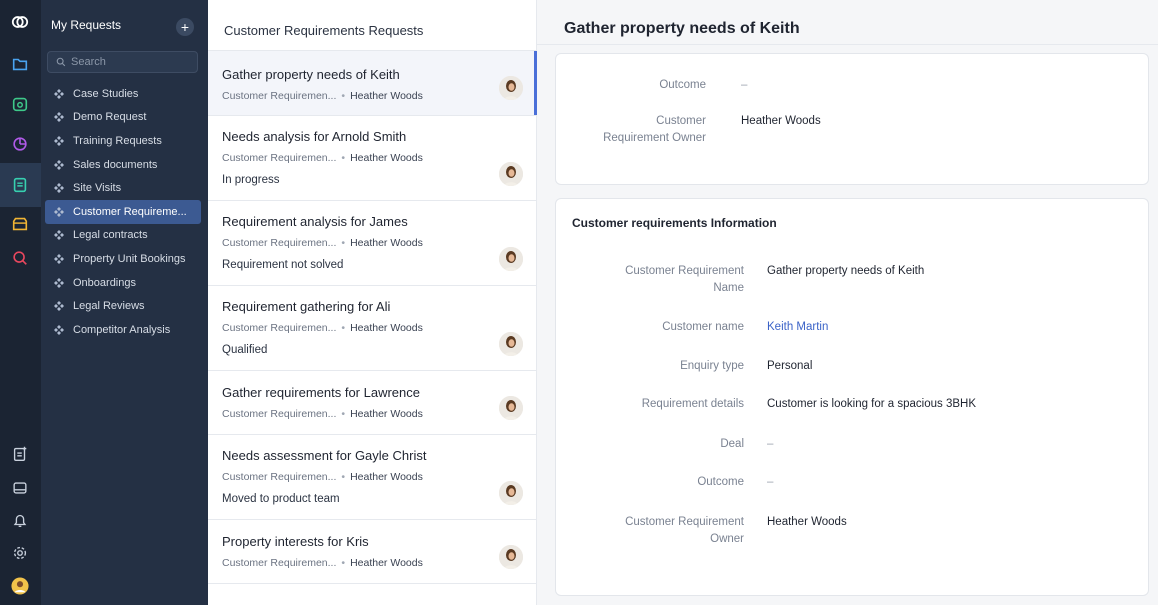  What do you see at coordinates (123, 306) in the screenshot?
I see `sidebar-item: Legal Reviews` at bounding box center [123, 306].